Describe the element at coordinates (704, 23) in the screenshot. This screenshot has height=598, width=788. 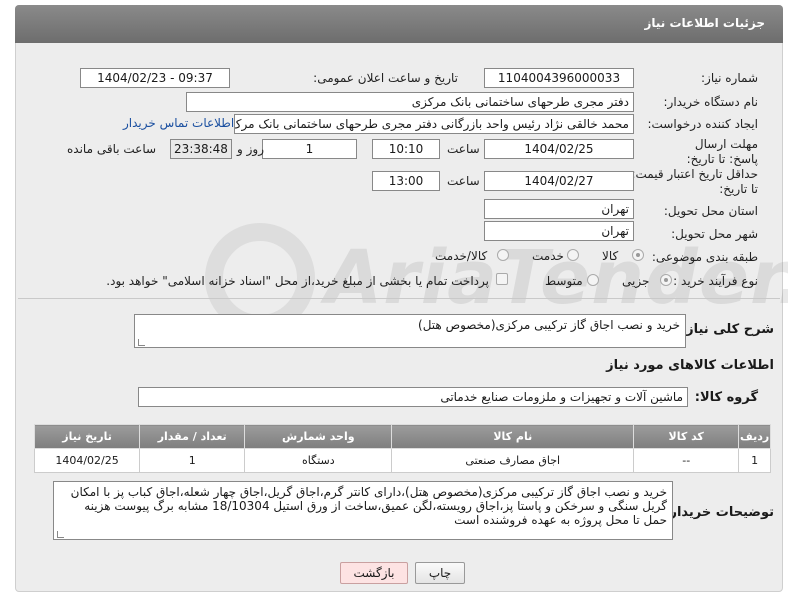
I see `panel-title: جزئیات اطلاعات نیاز` at that location.